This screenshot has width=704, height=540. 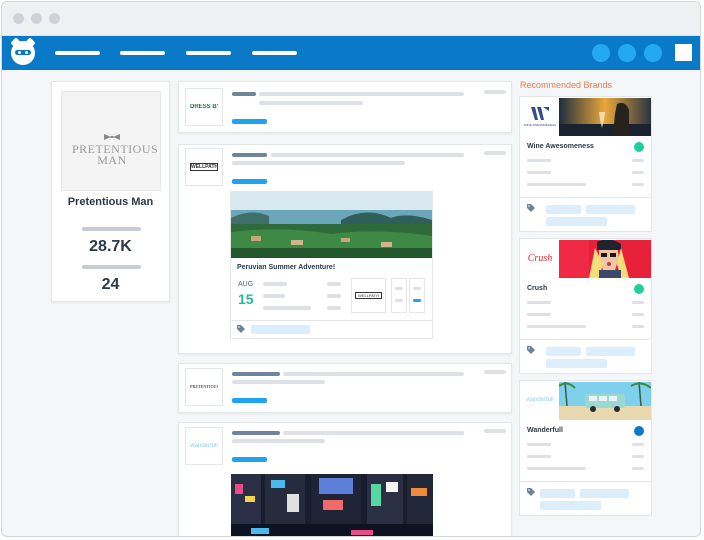 What do you see at coordinates (115, 154) in the screenshot?
I see `profile-logo-text: PRETENTIOUS MAN` at bounding box center [115, 154].